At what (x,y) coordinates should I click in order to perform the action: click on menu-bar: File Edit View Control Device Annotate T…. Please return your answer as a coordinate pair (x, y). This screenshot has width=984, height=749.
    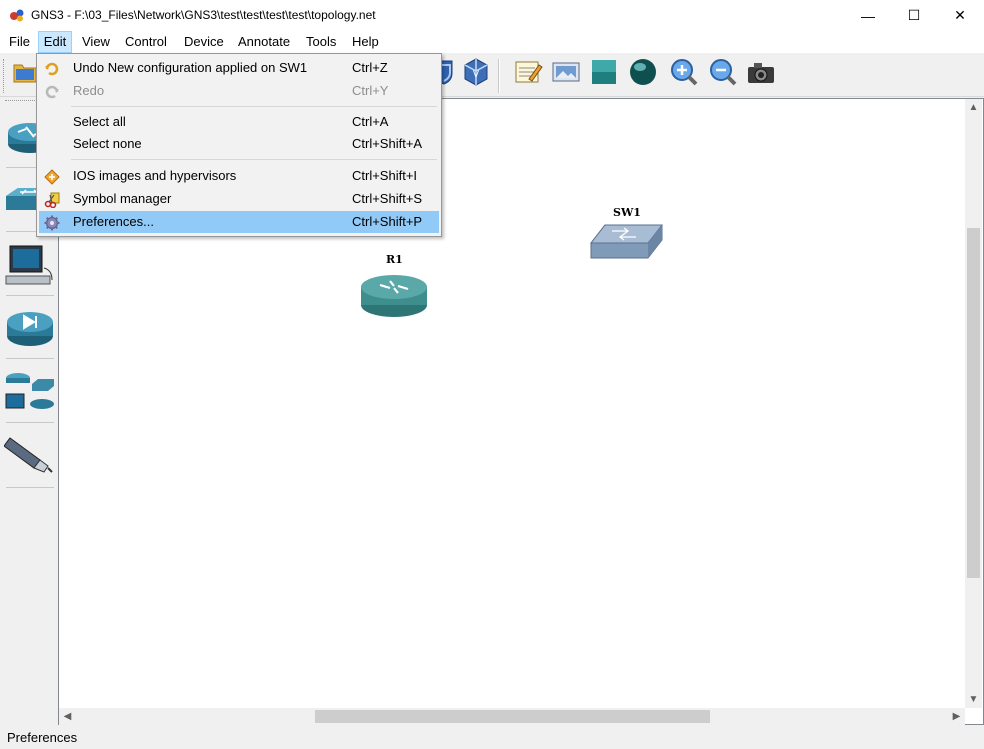
    Looking at the image, I should click on (492, 42).